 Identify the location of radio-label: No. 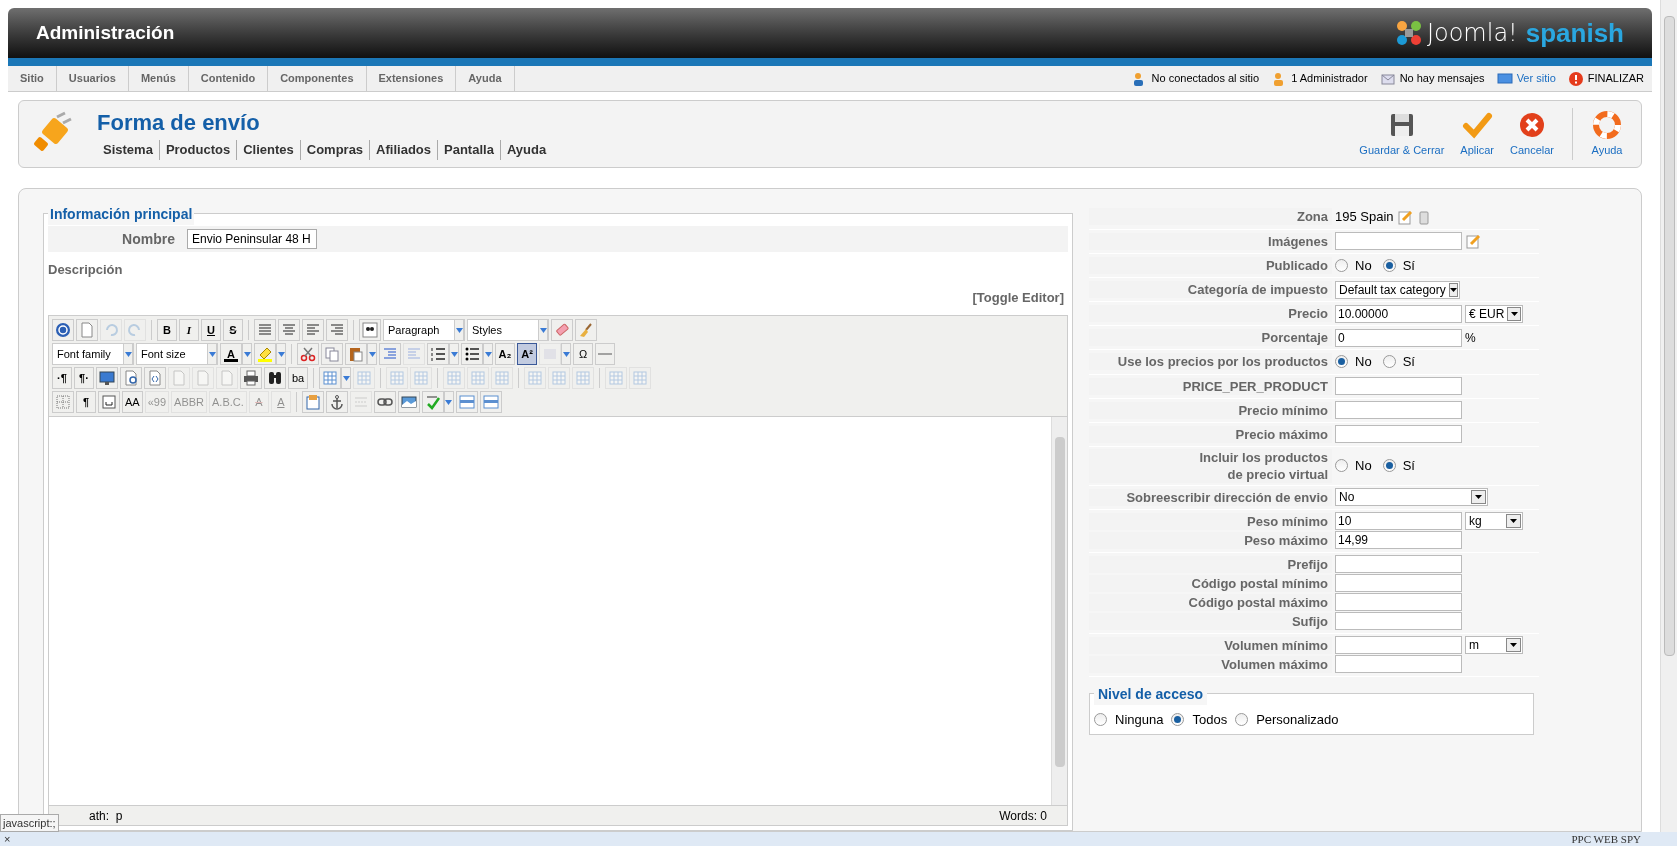
(1363, 265).